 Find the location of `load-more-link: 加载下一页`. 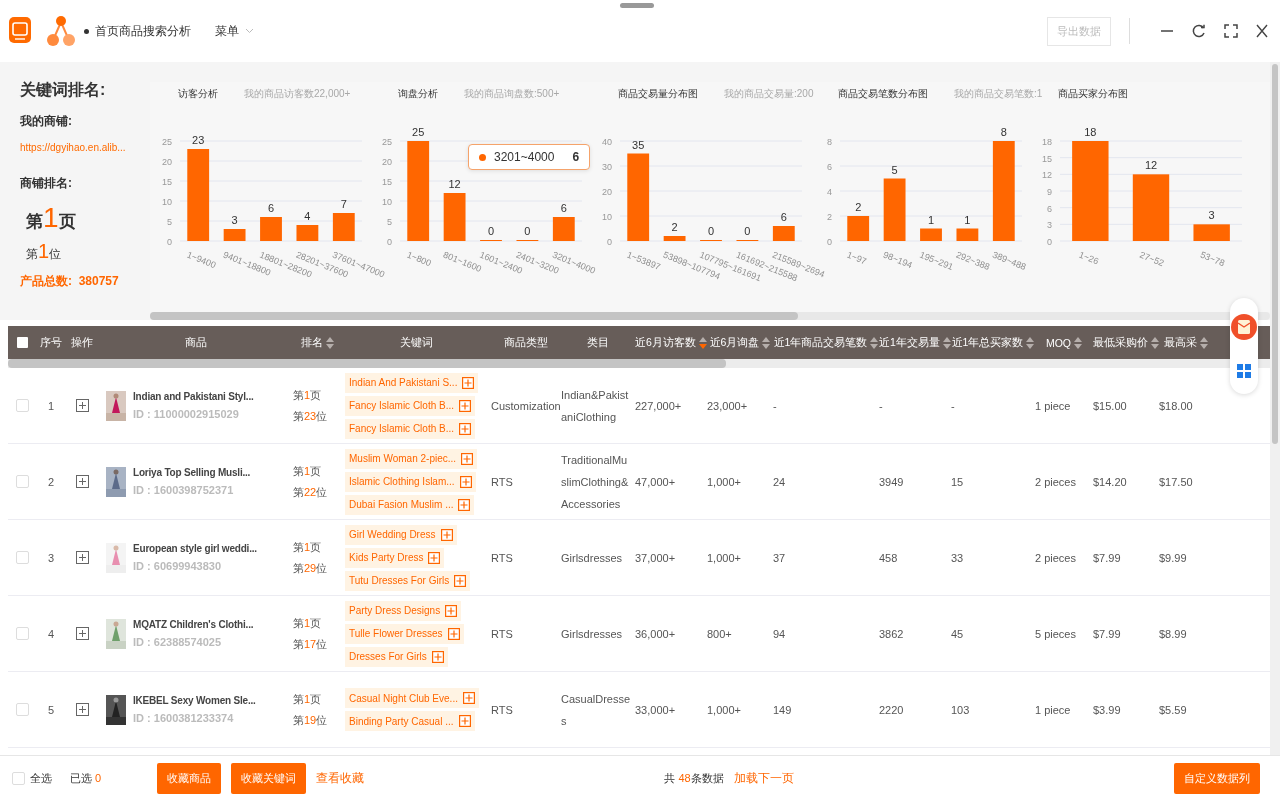

load-more-link: 加载下一页 is located at coordinates (763, 778).